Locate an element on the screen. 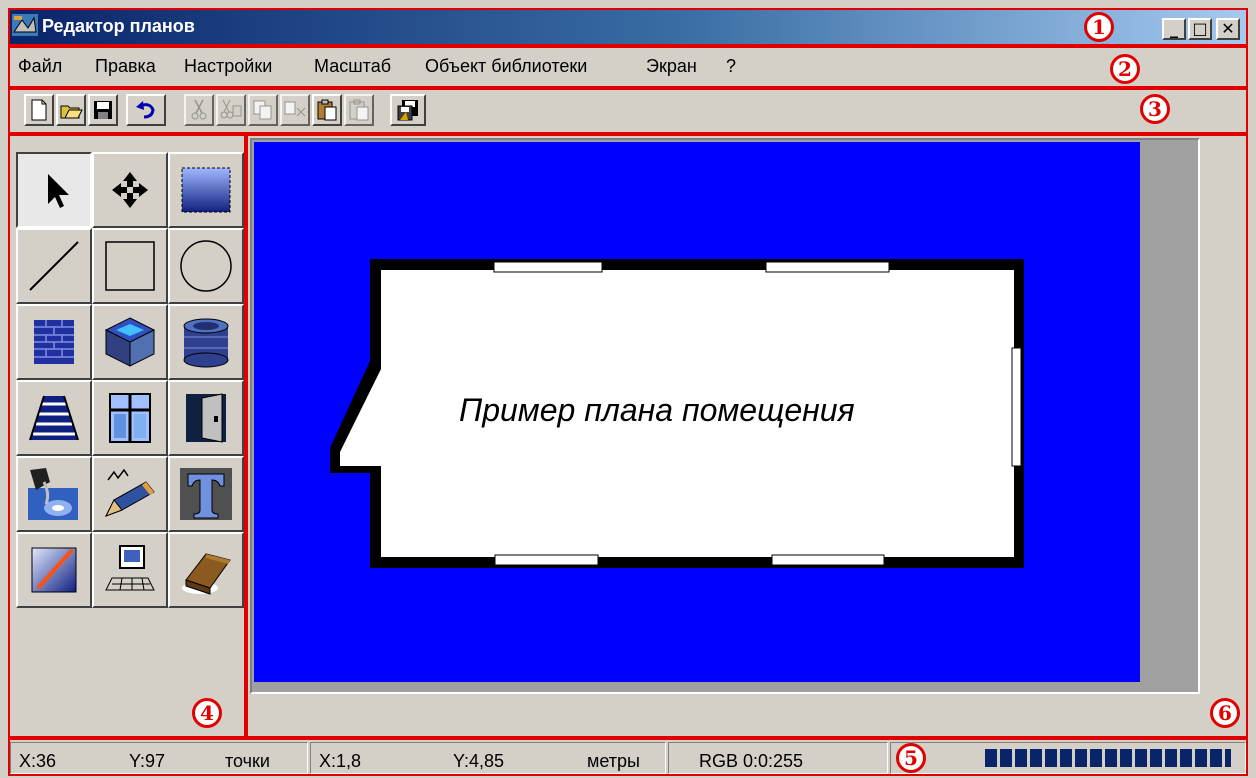 Image resolution: width=1256 pixels, height=778 pixels. annotation-marker-4: 4 is located at coordinates (207, 713).